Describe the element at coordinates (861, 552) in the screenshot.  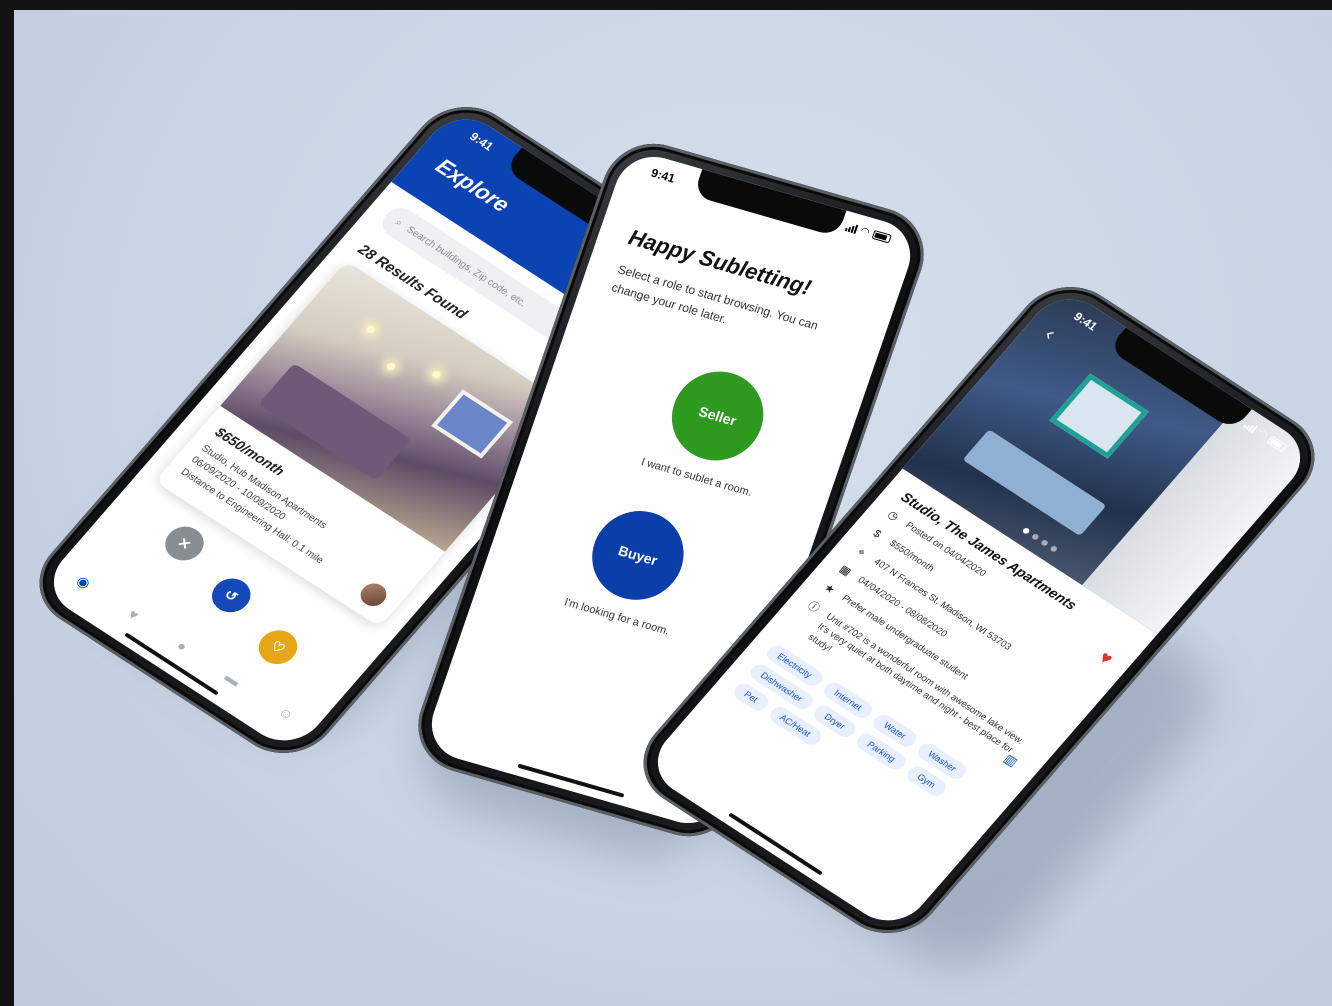
I see `location-pin-icon: ⌖` at that location.